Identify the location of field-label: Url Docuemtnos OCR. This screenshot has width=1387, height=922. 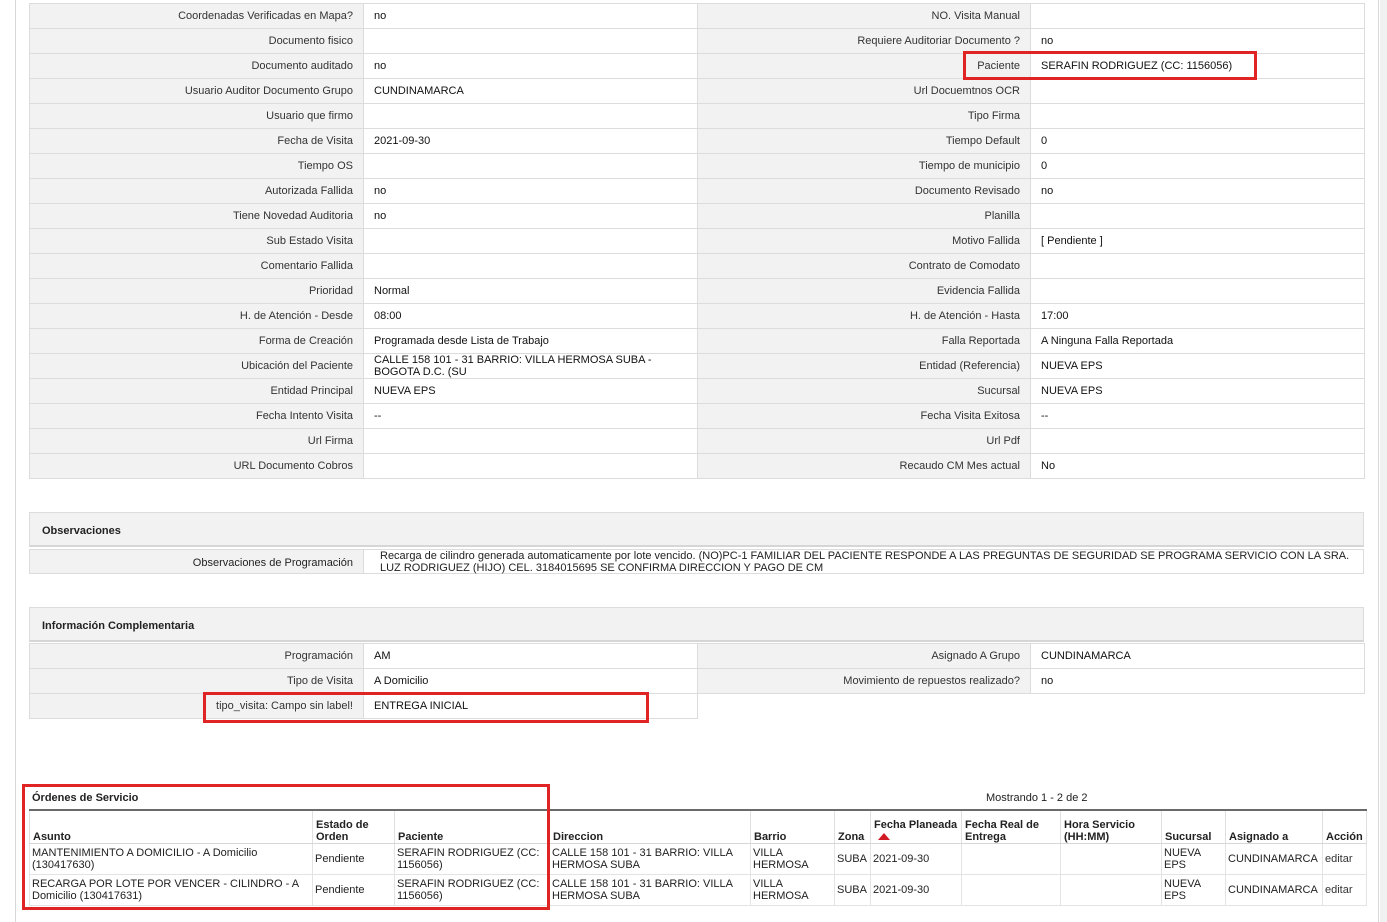
(864, 91).